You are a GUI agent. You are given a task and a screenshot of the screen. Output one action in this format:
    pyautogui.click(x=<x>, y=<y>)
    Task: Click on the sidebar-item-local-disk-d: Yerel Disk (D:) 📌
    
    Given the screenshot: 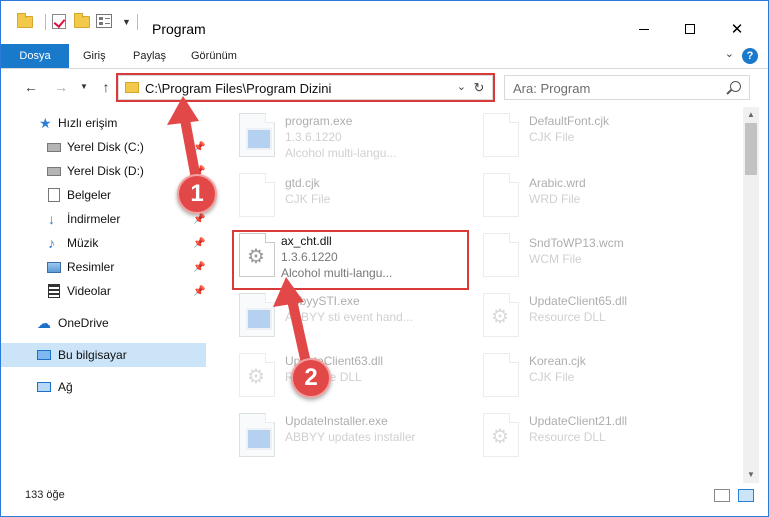 What is the action you would take?
    pyautogui.click(x=103, y=171)
    